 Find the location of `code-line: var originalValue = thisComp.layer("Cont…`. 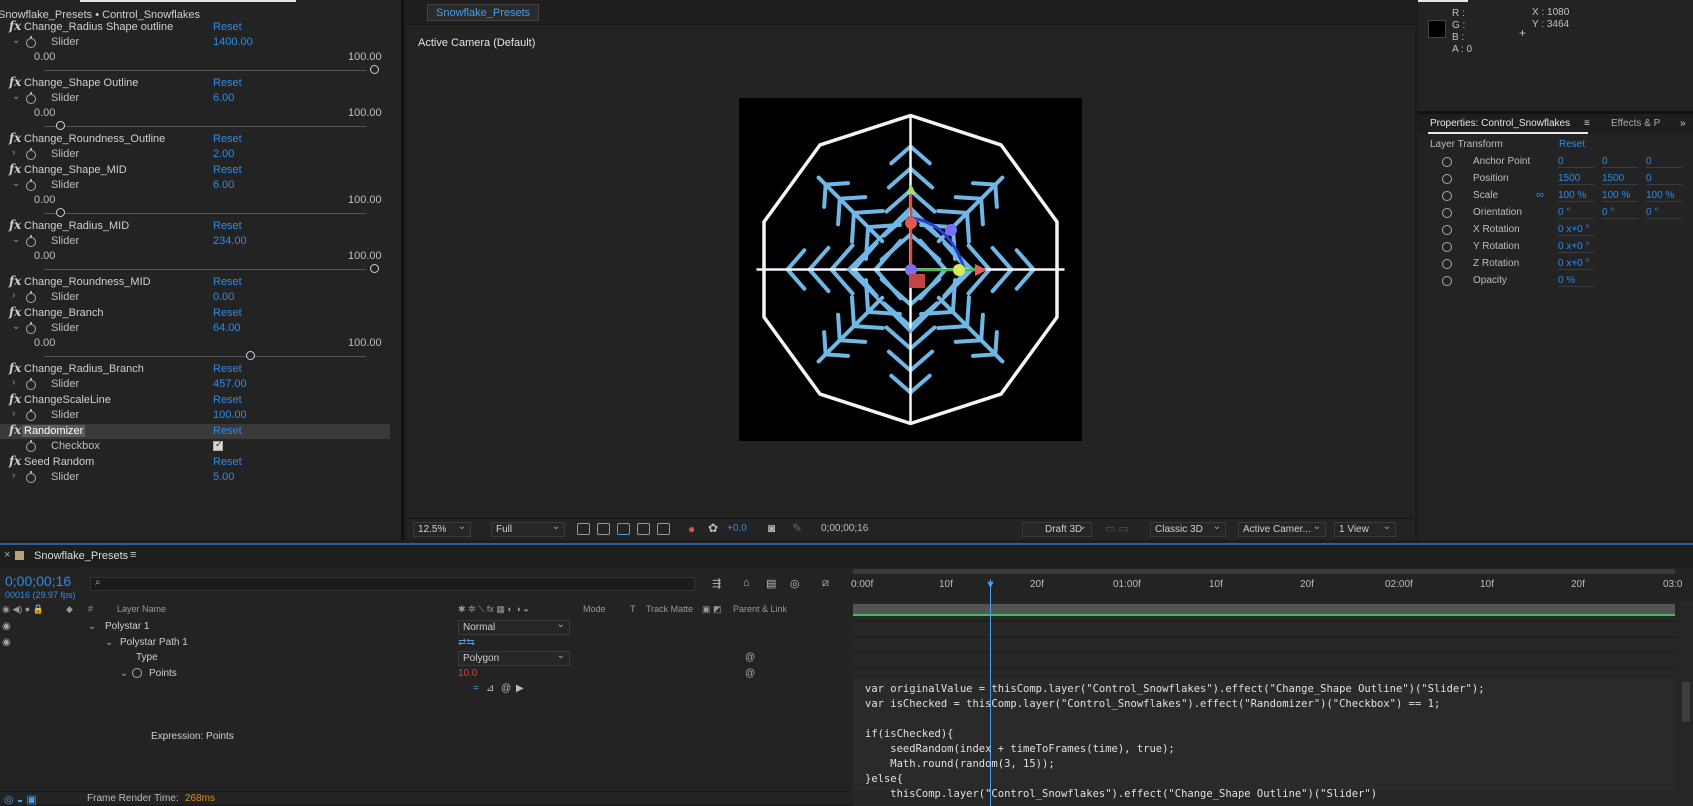

code-line: var originalValue = thisComp.layer("Cont… is located at coordinates (1175, 689).